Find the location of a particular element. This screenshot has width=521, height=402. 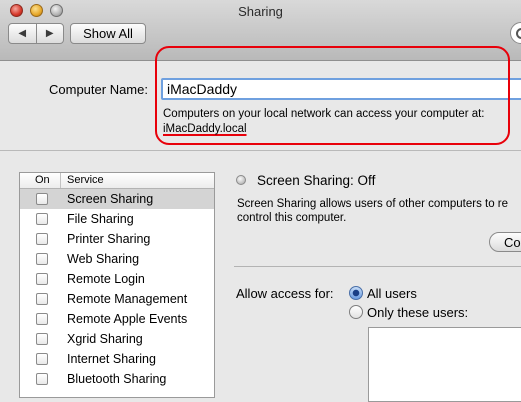

forward-button: ▶ is located at coordinates (49, 33).